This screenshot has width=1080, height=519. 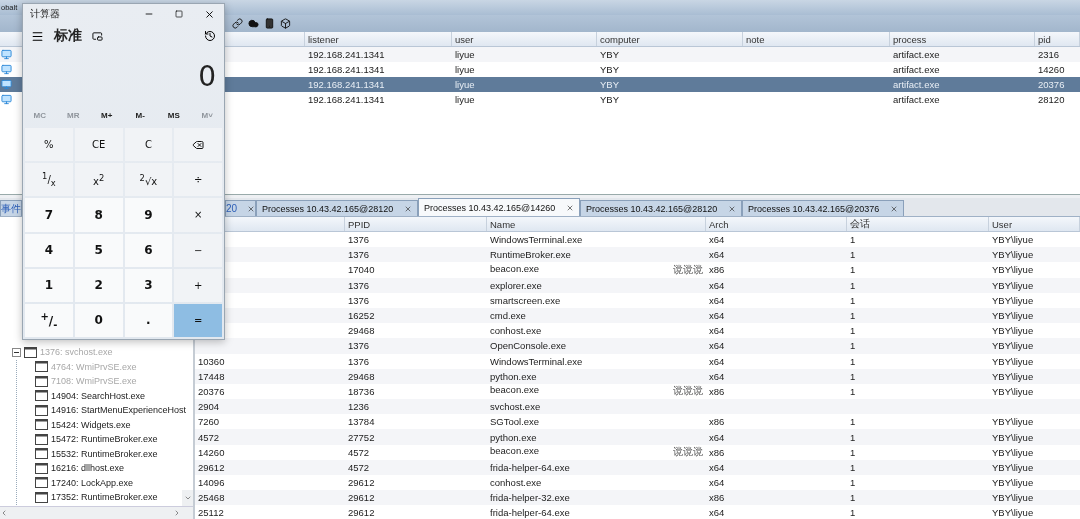 I want to click on history-button, so click(x=210, y=36).